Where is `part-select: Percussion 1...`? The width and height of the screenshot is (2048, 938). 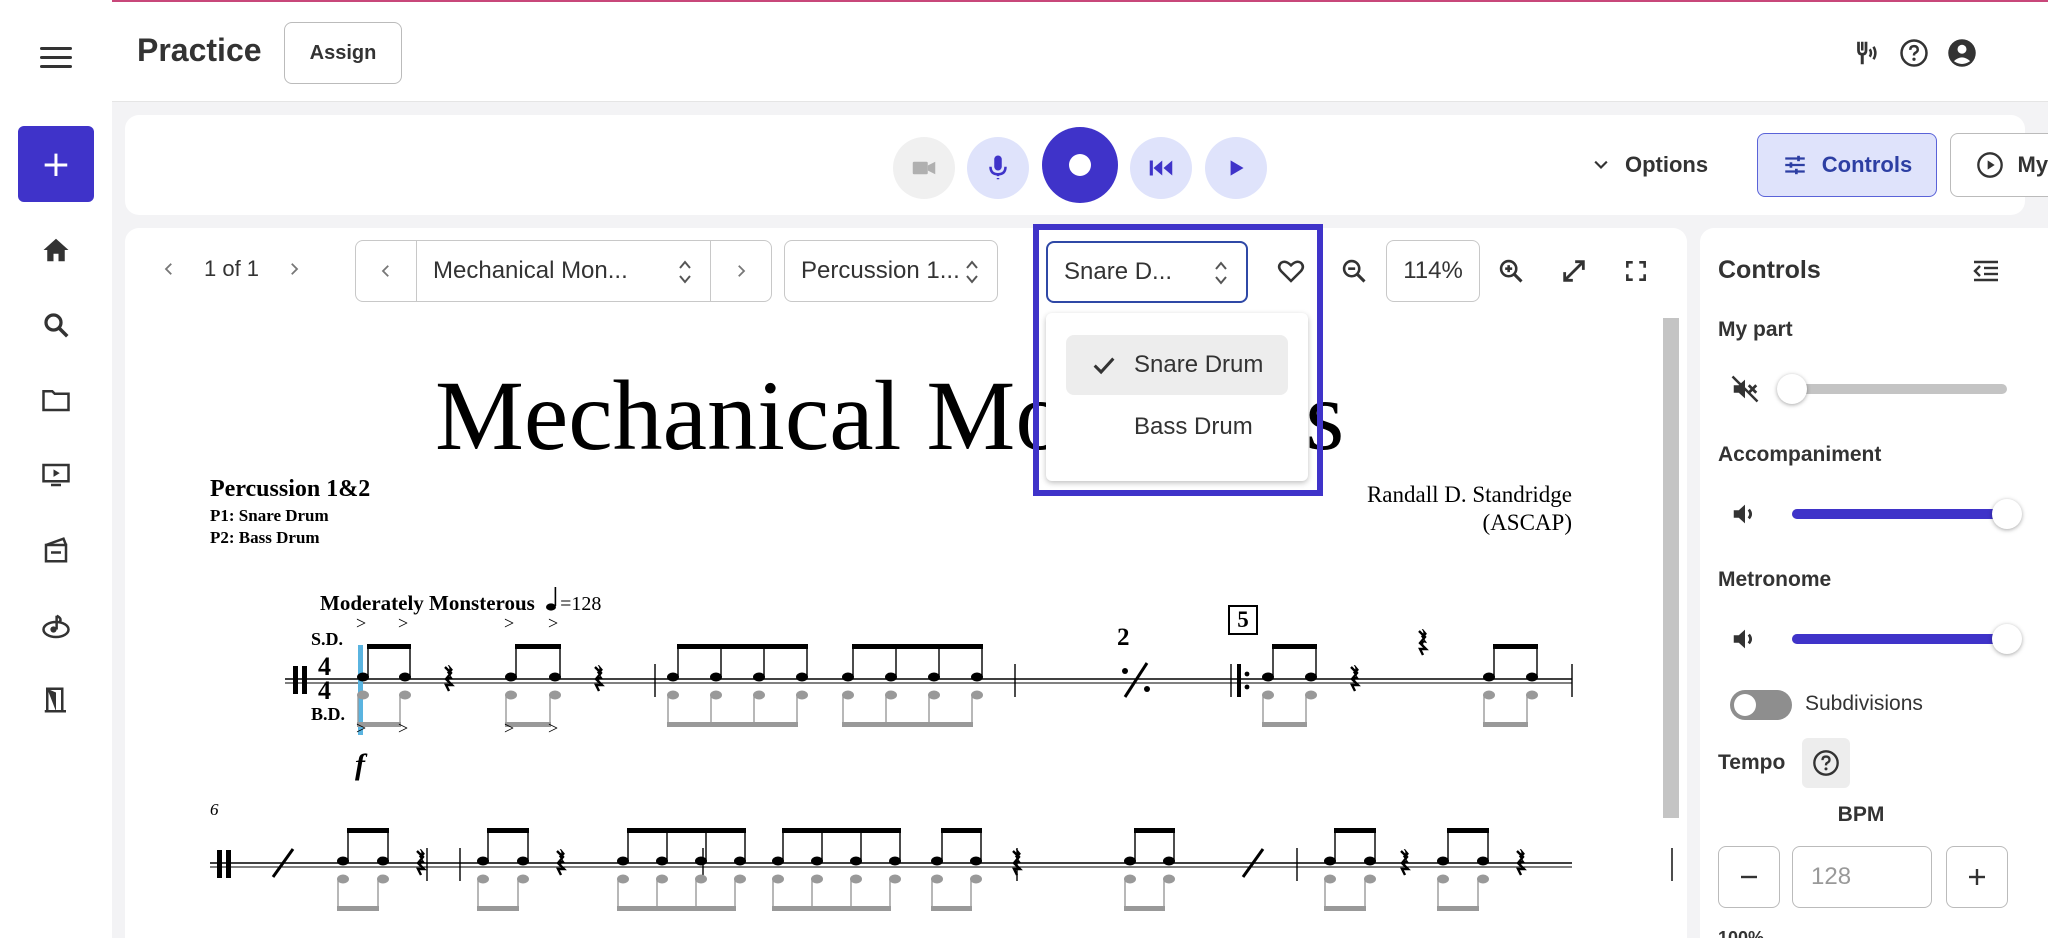 part-select: Percussion 1... is located at coordinates (891, 271).